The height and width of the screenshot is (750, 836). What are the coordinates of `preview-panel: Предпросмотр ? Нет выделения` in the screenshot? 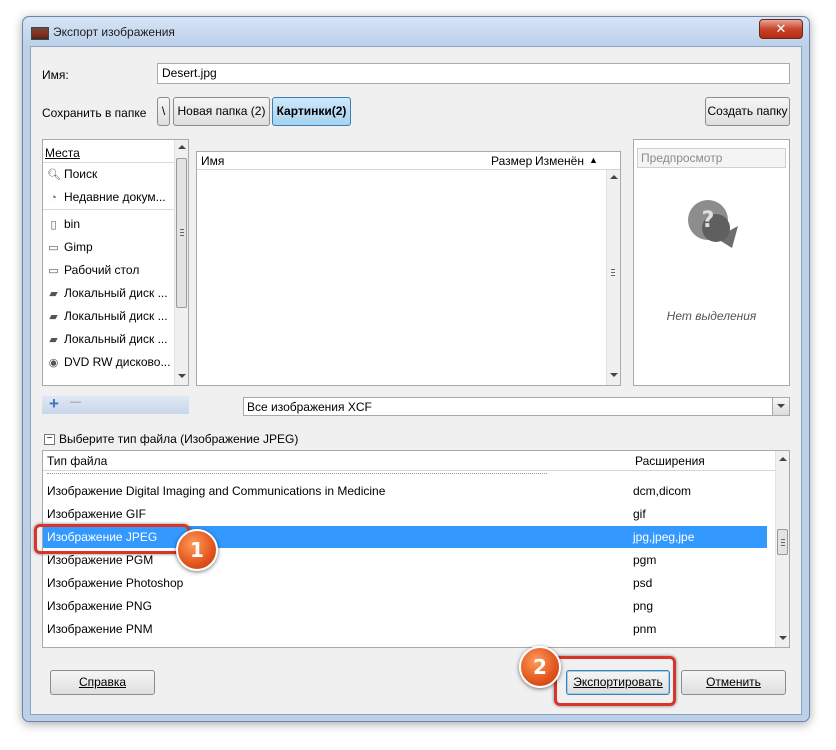 It's located at (711, 262).